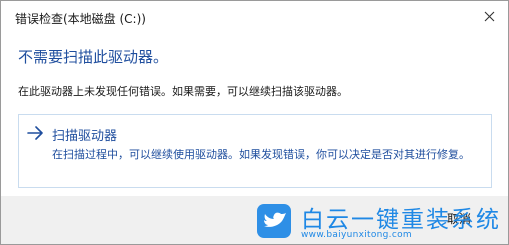  What do you see at coordinates (261, 154) in the screenshot?
I see `scan-drive-description: 在扫描过程中，可以继续使用驱动器。如果发现错误，你可以决定是否对其进行修复。` at bounding box center [261, 154].